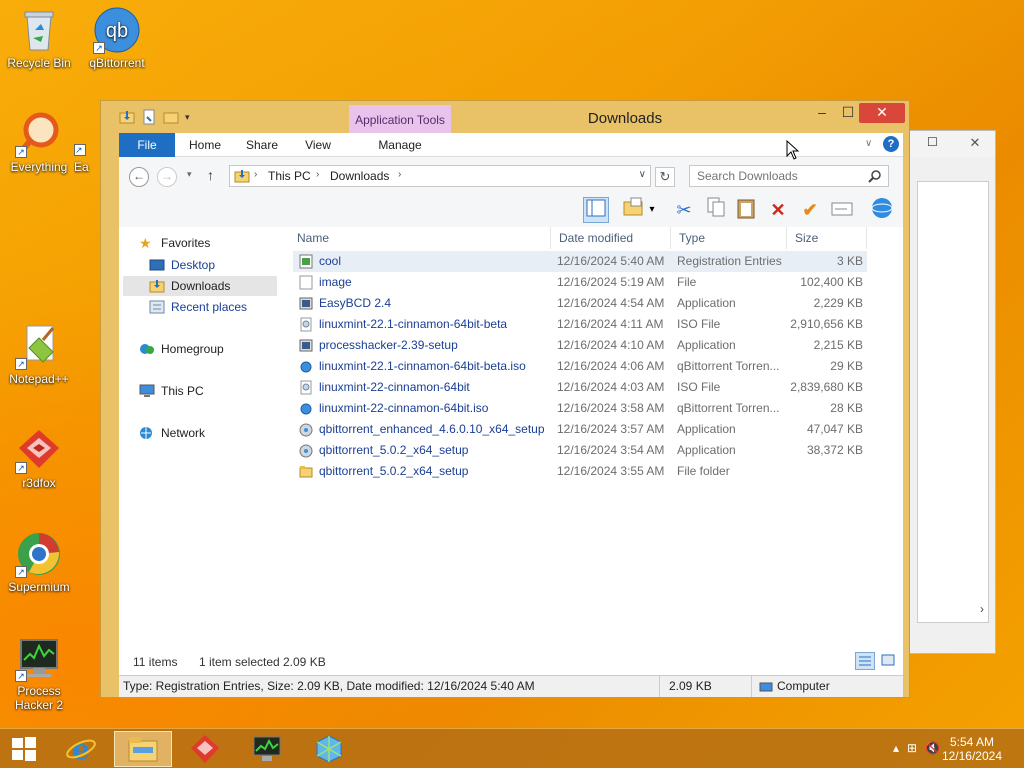 The height and width of the screenshot is (768, 1024). What do you see at coordinates (975, 143) in the screenshot?
I see `close-icon: ✕` at bounding box center [975, 143].